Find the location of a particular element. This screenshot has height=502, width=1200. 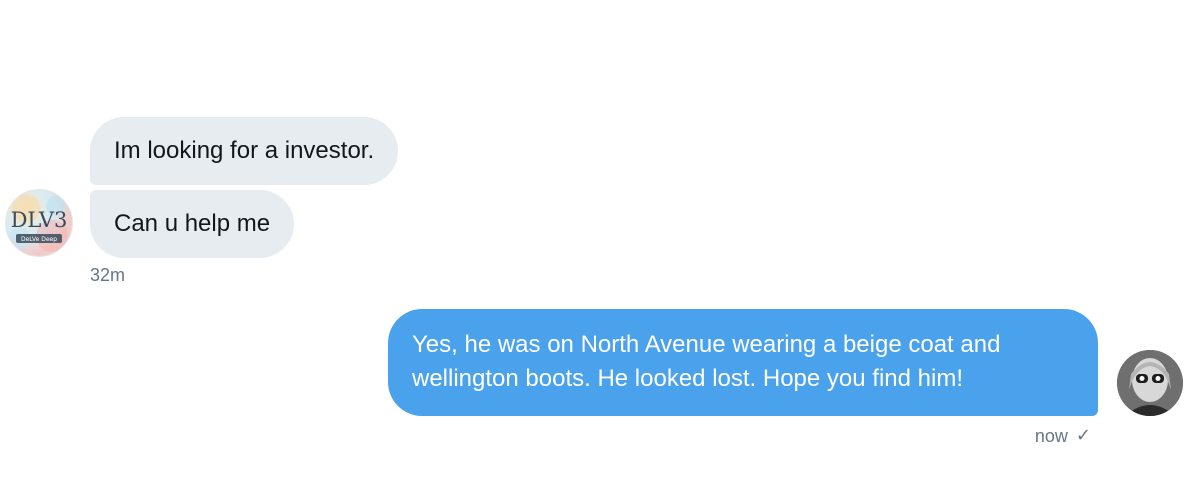

incoming-message: Can u help me is located at coordinates (192, 224).